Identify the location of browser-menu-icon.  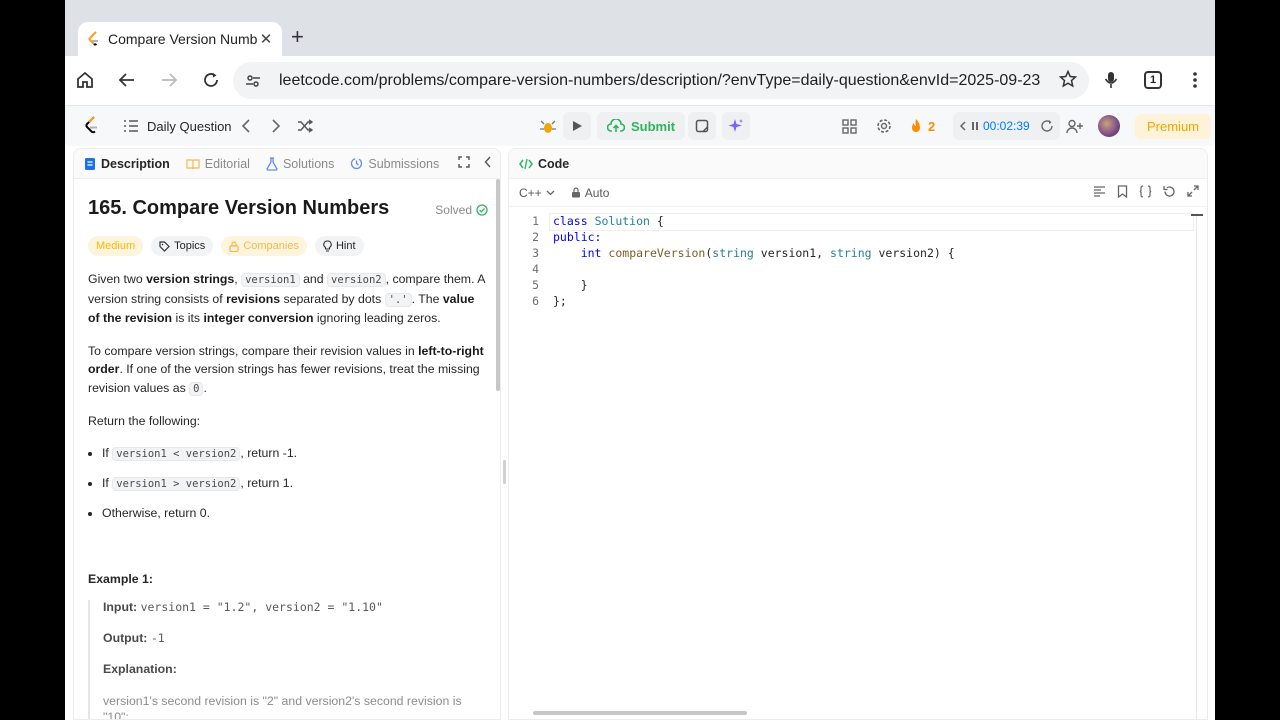
(1195, 80).